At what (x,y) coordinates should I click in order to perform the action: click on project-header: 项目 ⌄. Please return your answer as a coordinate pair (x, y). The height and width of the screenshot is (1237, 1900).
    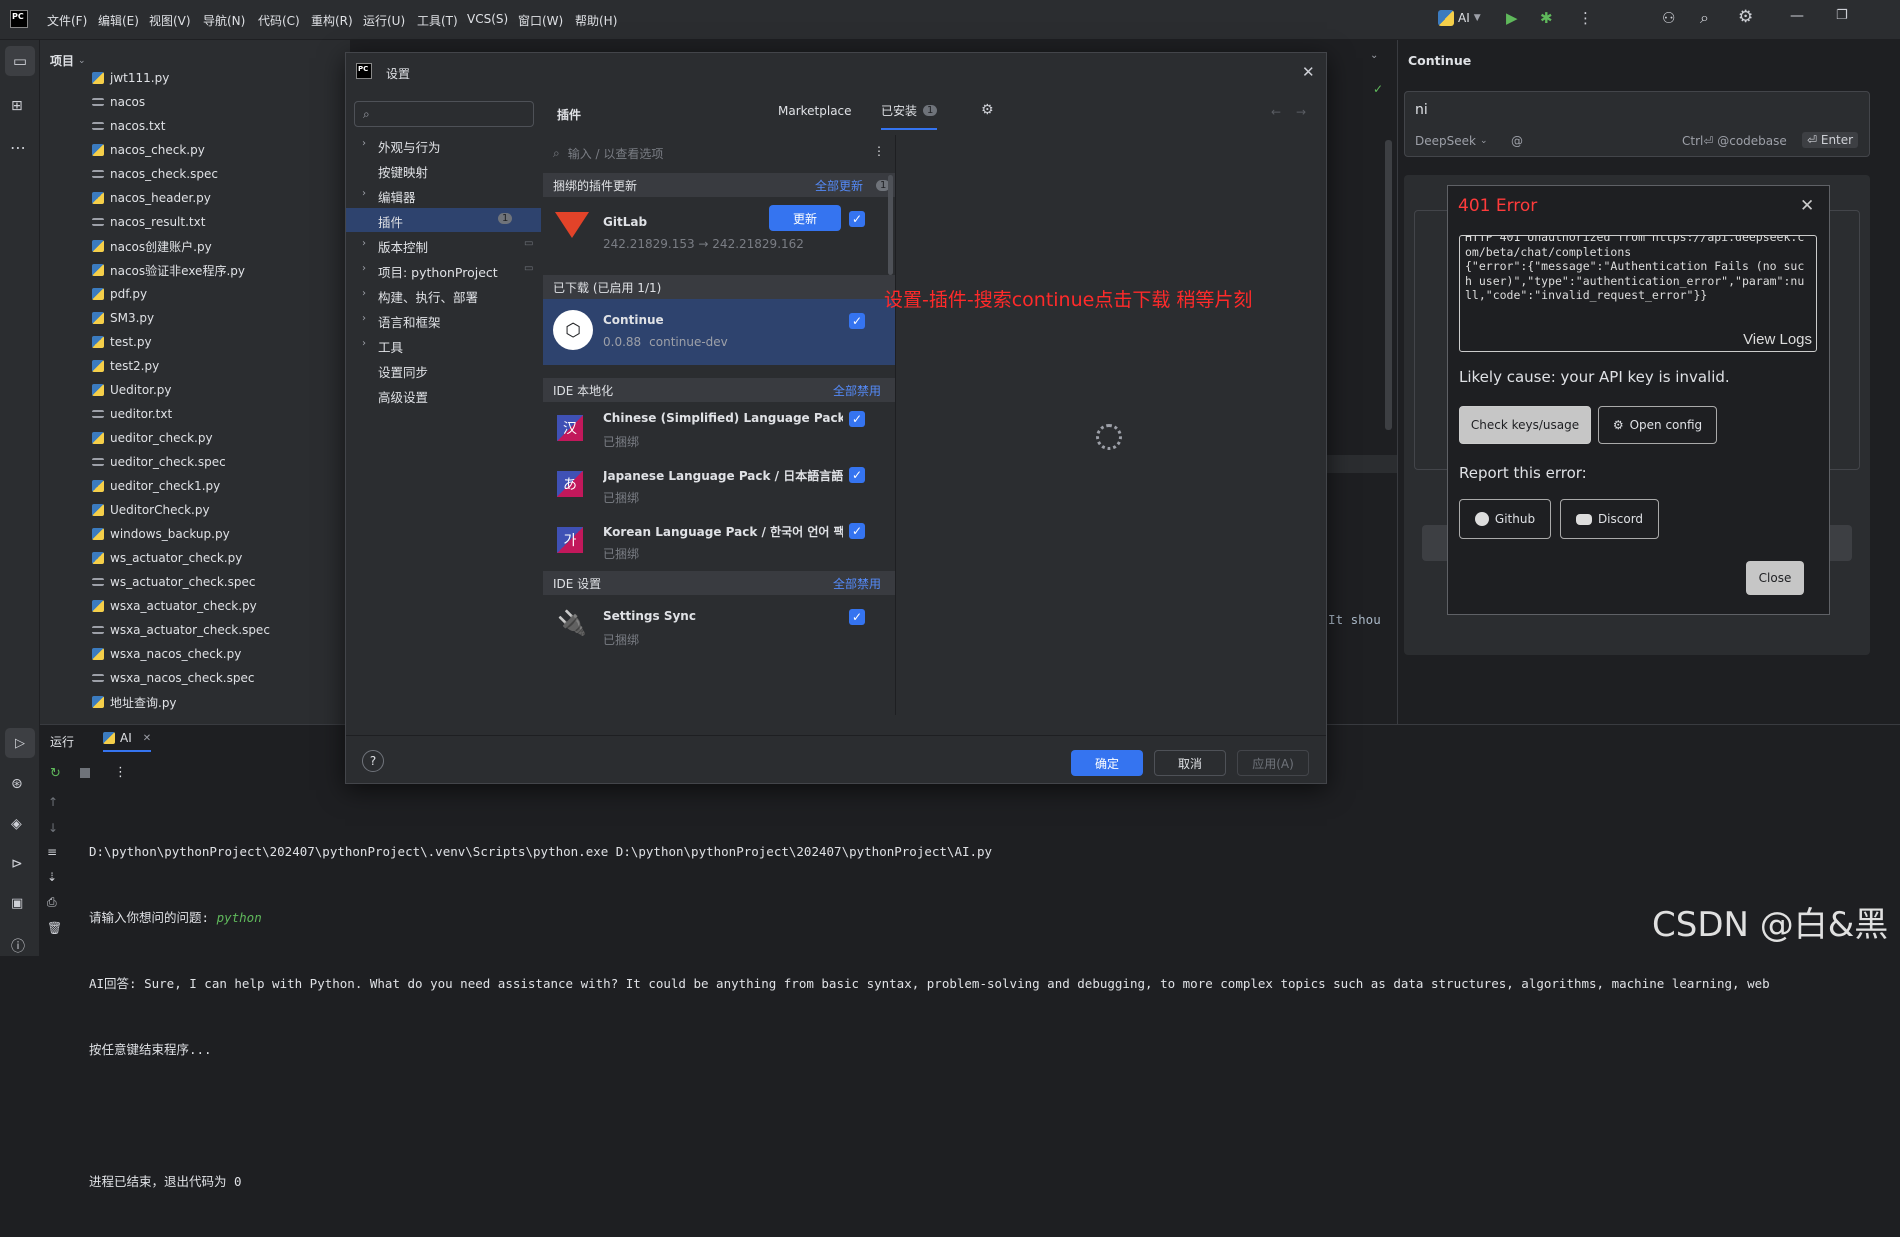
    Looking at the image, I should click on (68, 60).